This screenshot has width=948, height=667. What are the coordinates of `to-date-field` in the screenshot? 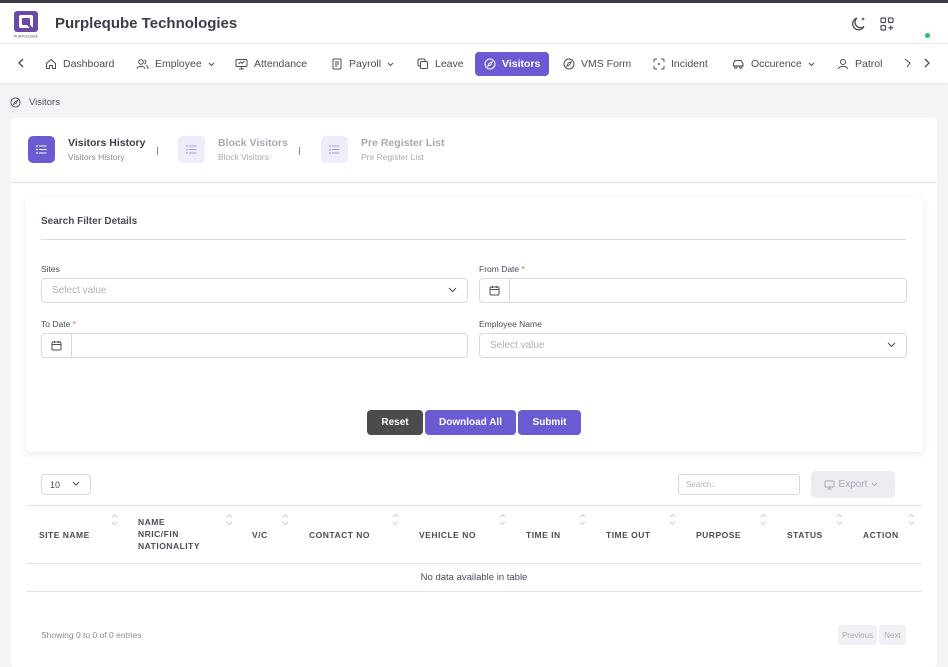 It's located at (254, 345).